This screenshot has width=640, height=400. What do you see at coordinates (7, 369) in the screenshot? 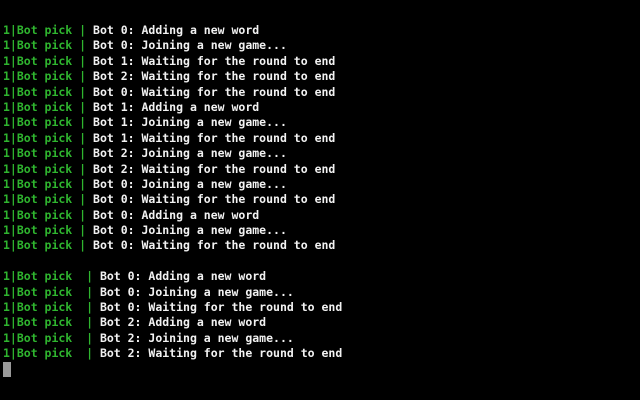
I see `terminal-cursor` at bounding box center [7, 369].